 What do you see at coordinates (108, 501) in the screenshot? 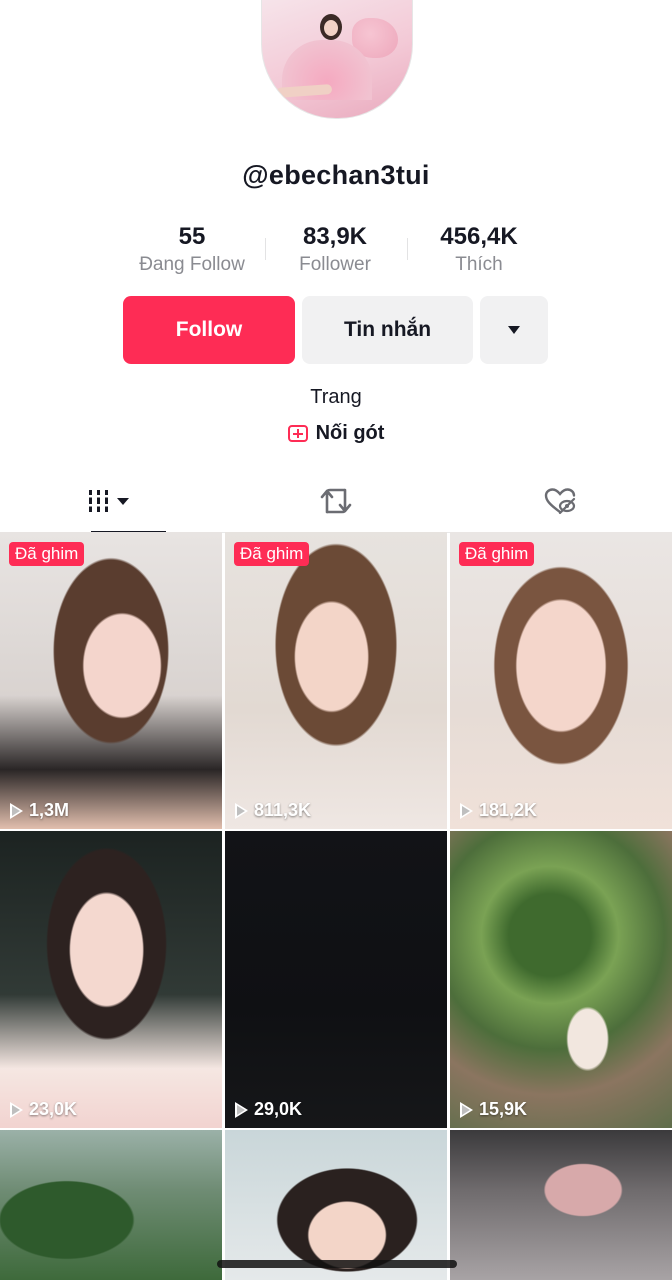
I see `videos-grid-icon` at bounding box center [108, 501].